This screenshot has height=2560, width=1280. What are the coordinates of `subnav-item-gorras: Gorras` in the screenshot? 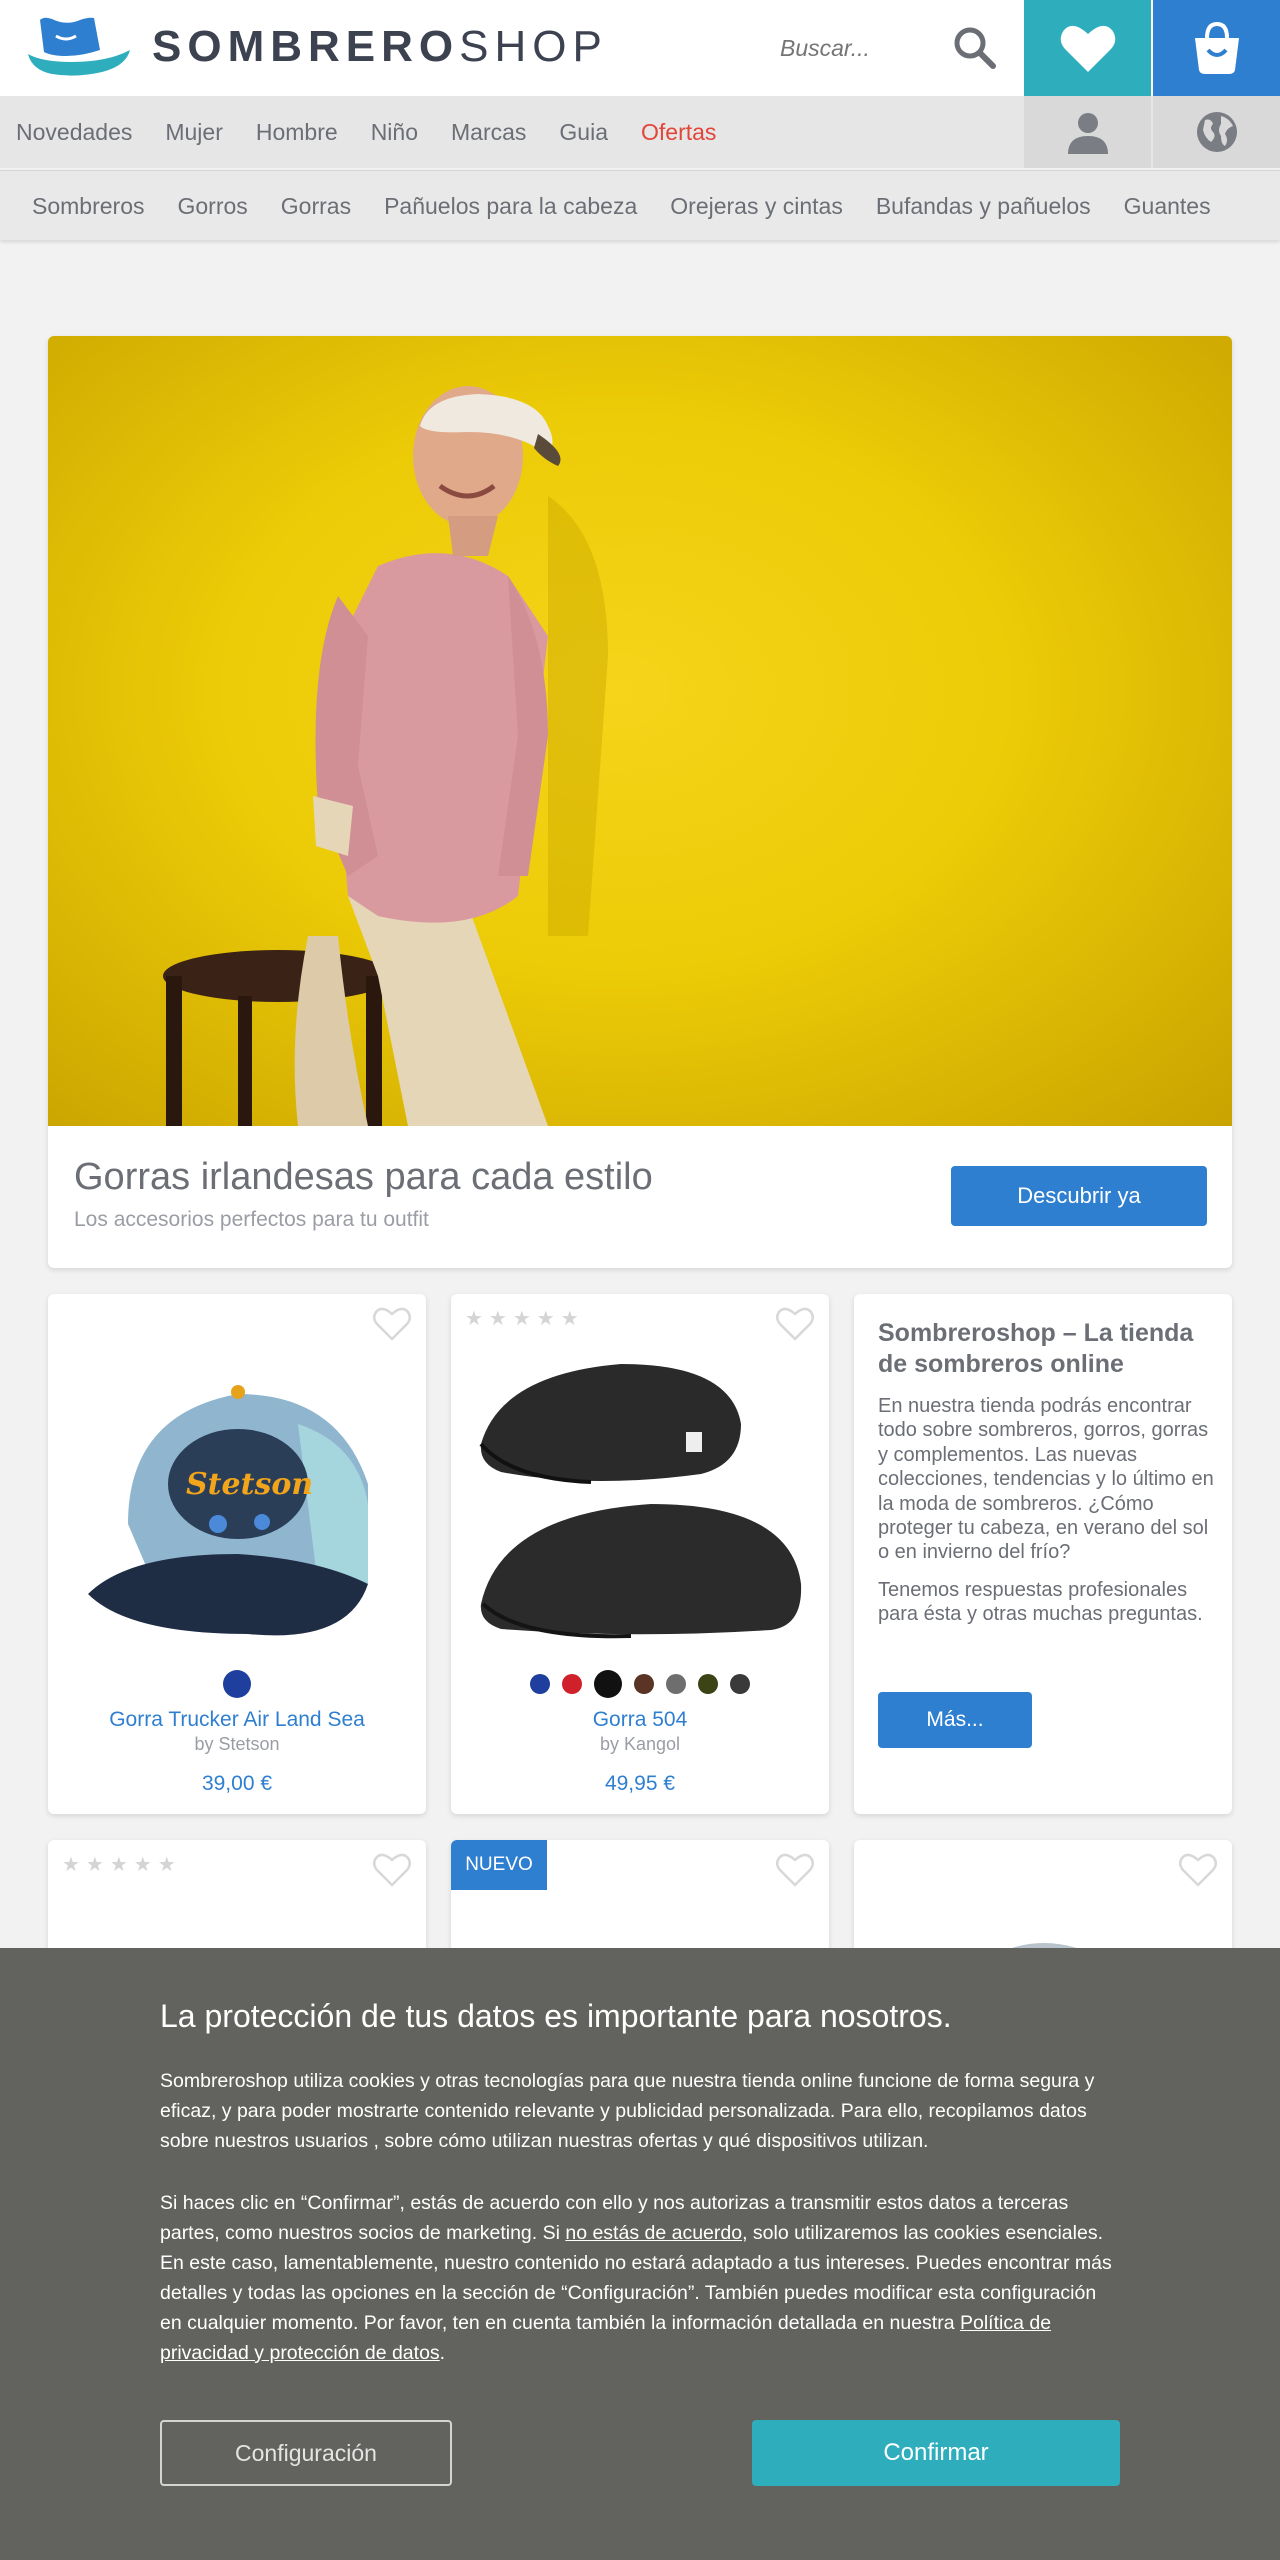 It's located at (316, 206).